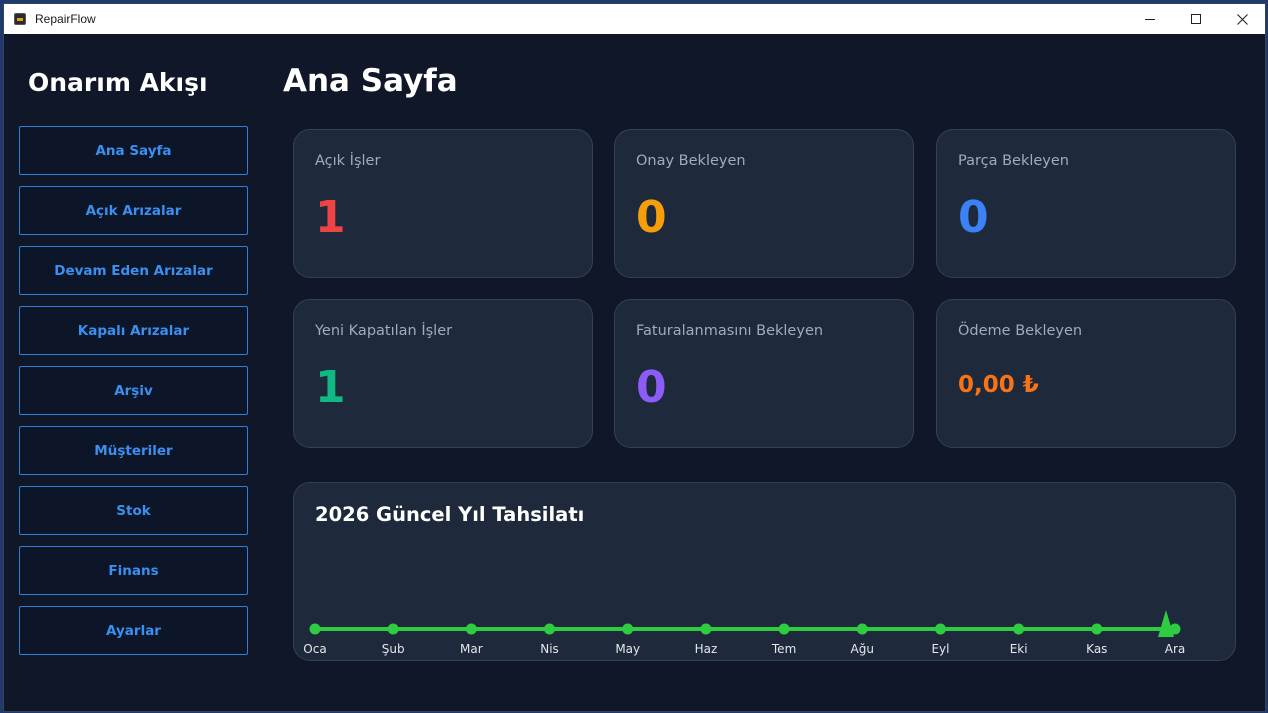 The image size is (1268, 713). What do you see at coordinates (730, 331) in the screenshot?
I see `stat-card-label: Faturalanmasını Bekleyen` at bounding box center [730, 331].